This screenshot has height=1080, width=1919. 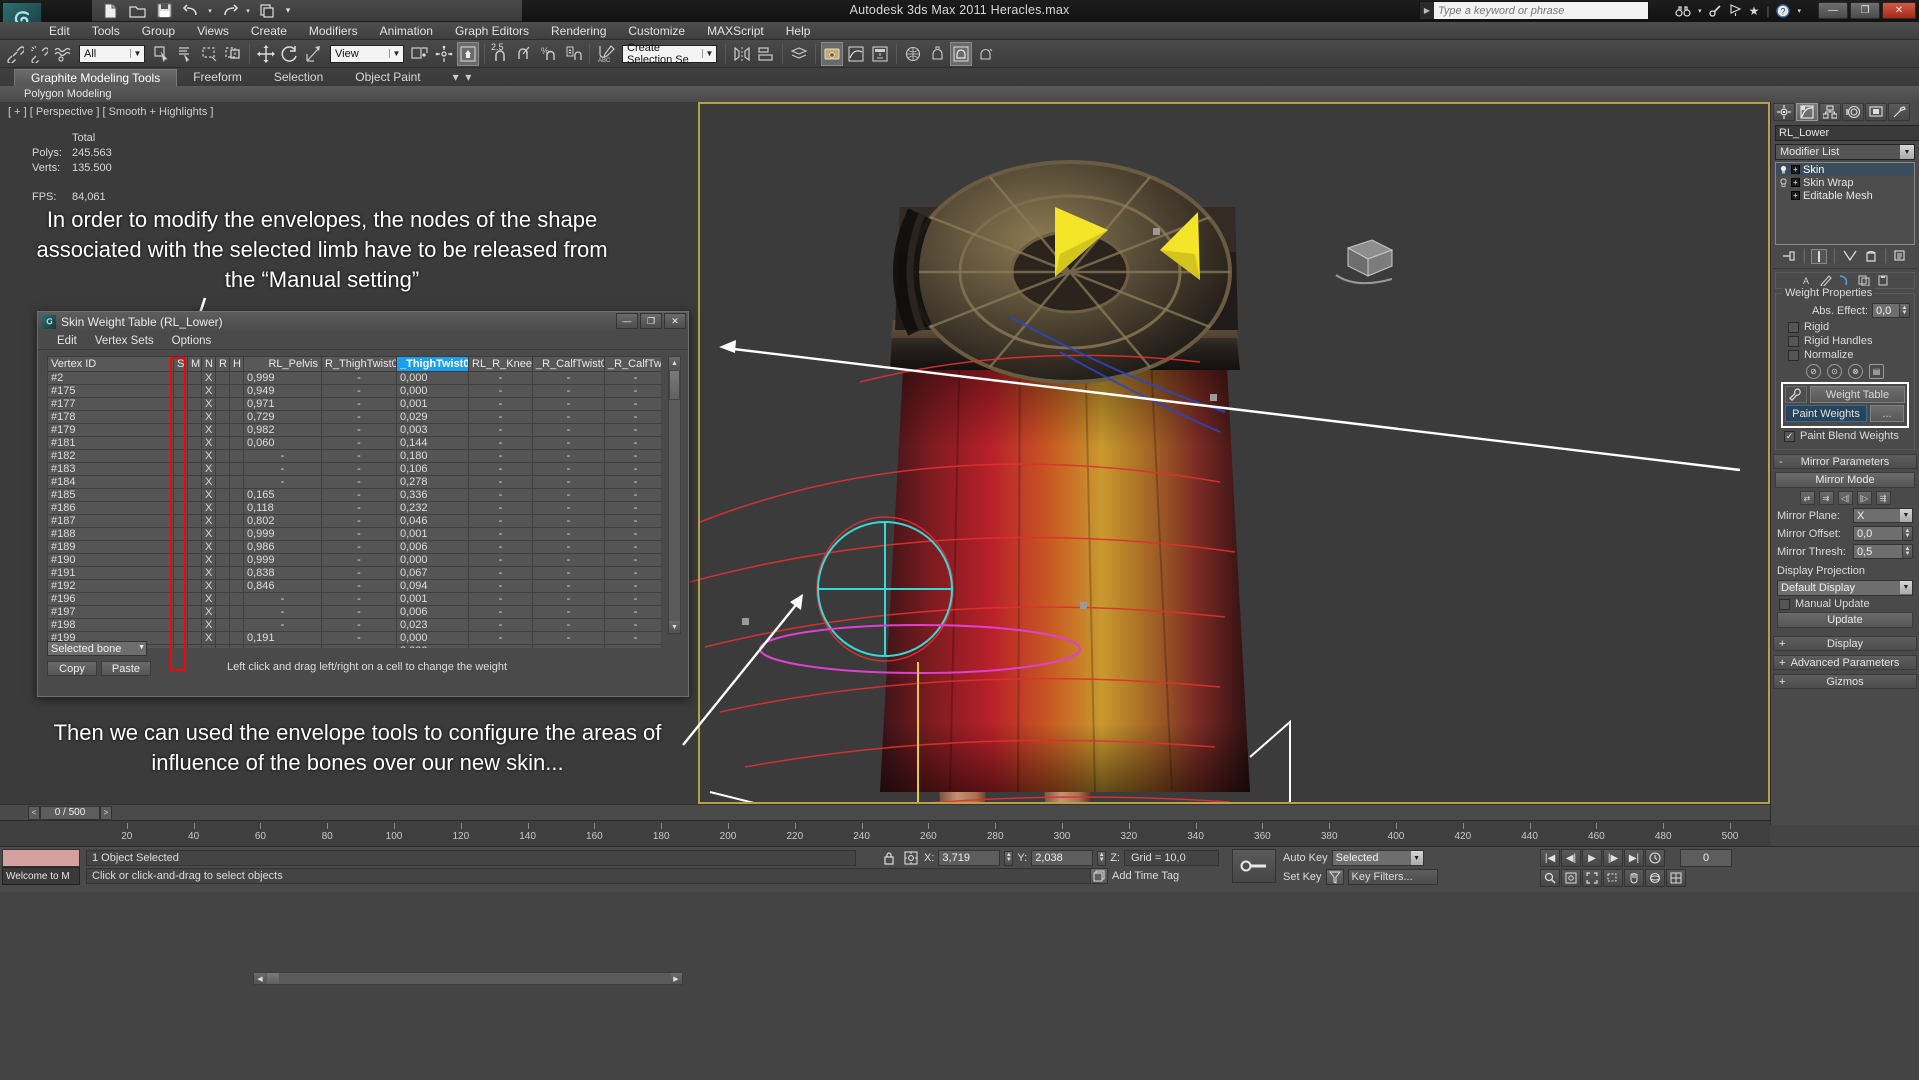 What do you see at coordinates (1781, 462) in the screenshot?
I see `rollup-collapse-icon: -` at bounding box center [1781, 462].